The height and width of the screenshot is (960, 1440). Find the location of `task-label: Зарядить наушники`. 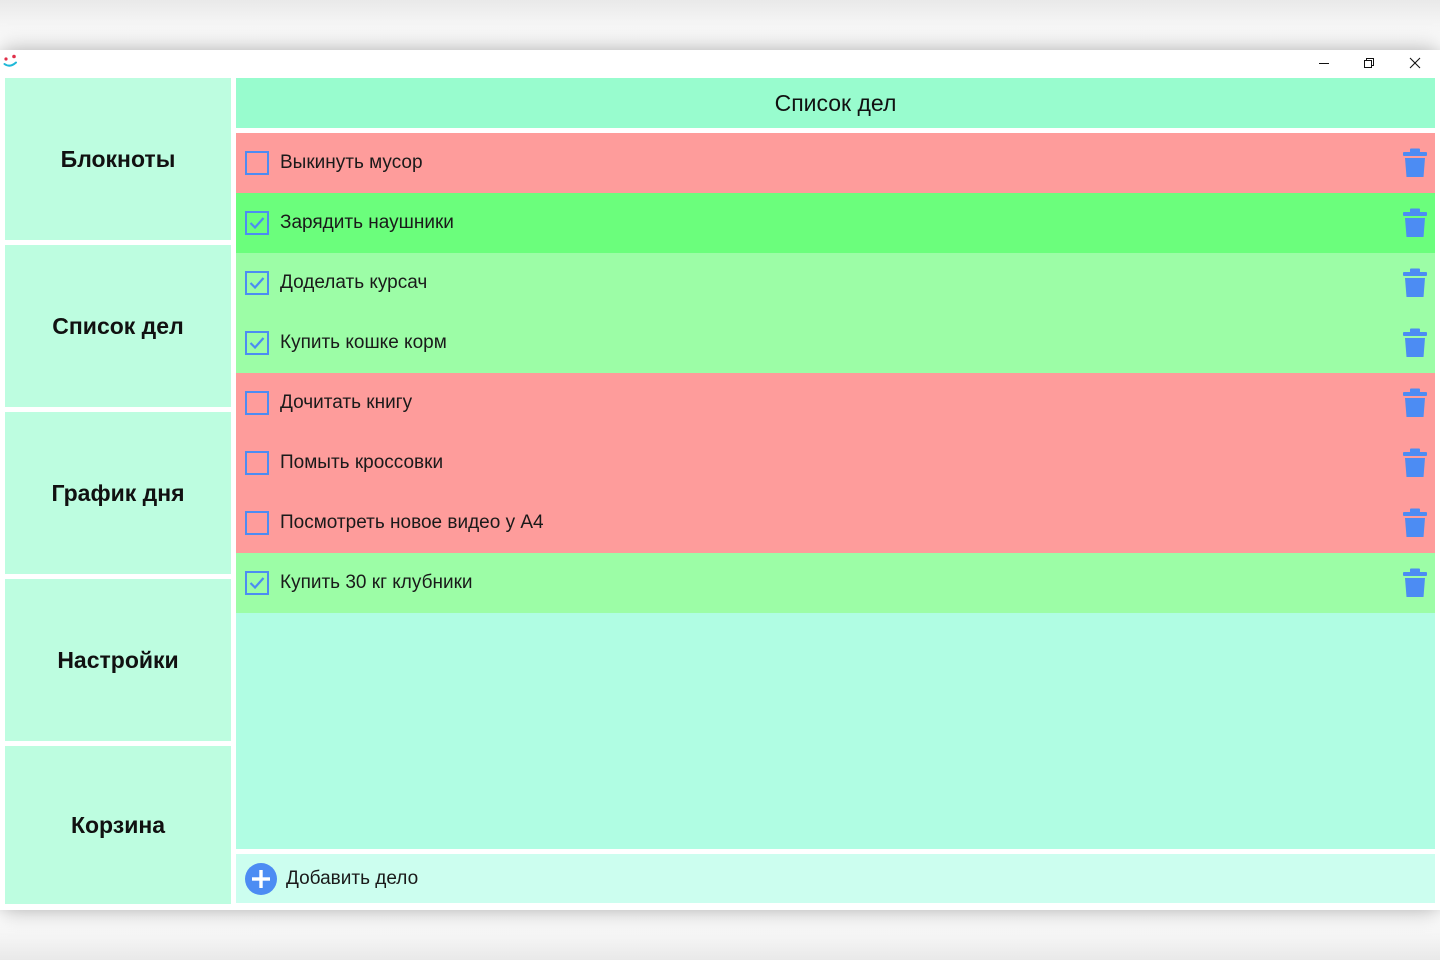

task-label: Зарядить наушники is located at coordinates (367, 222).